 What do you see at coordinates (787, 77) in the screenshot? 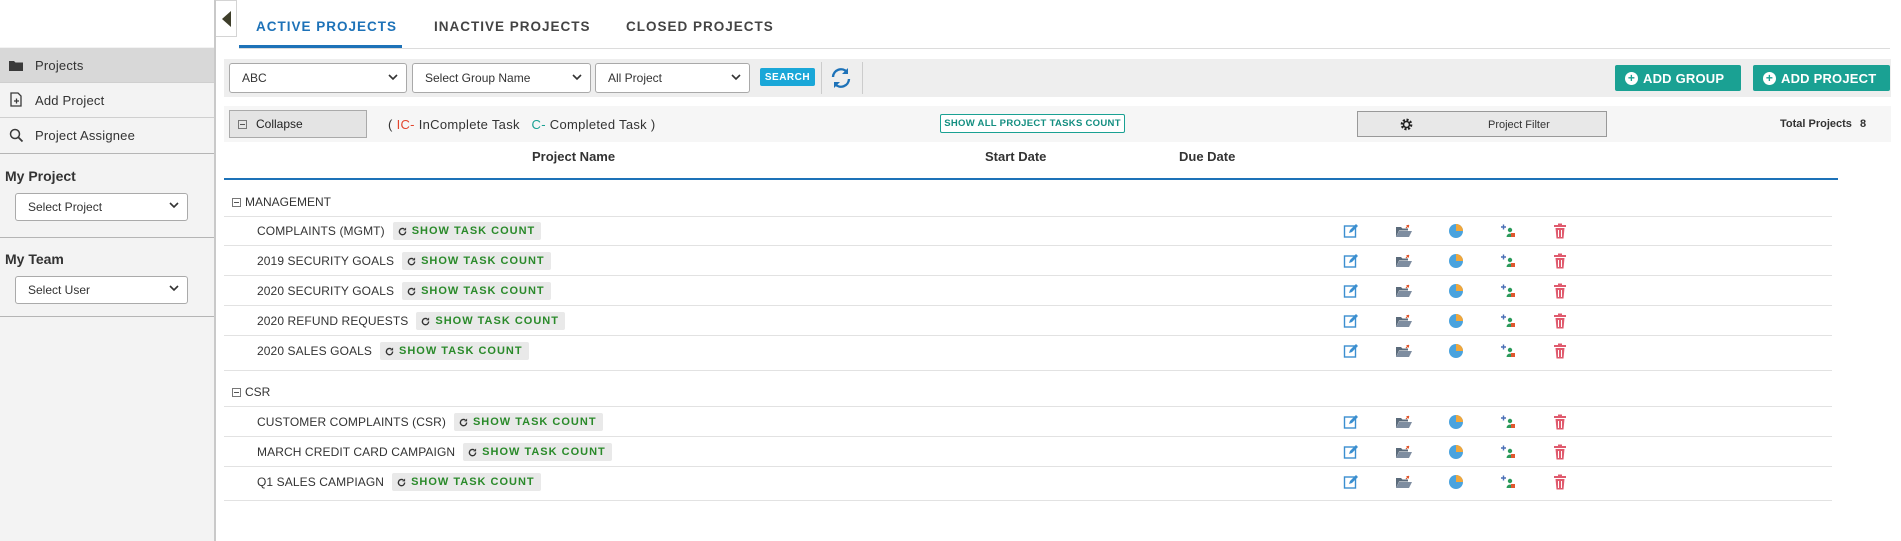
I see `search-button: SEARCH` at bounding box center [787, 77].